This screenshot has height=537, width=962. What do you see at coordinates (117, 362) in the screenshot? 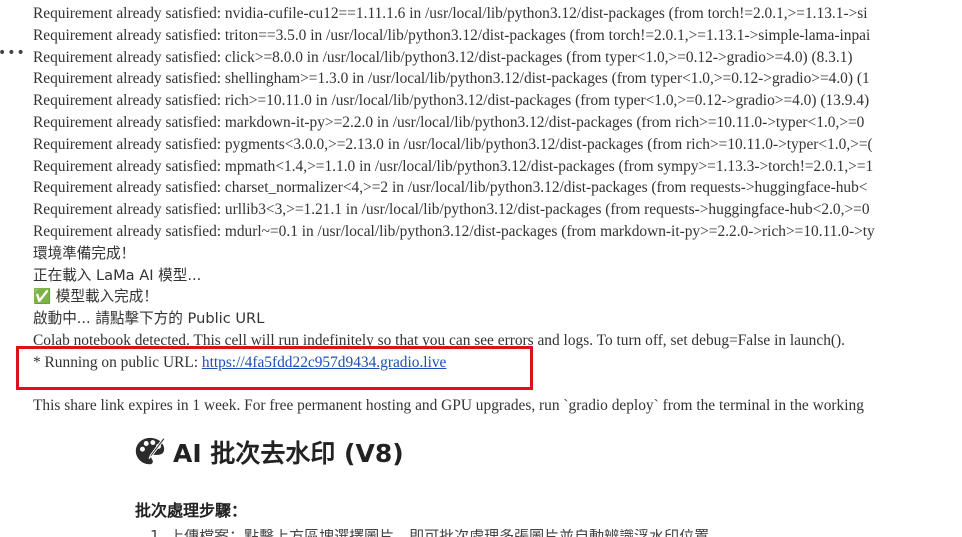
I see `public-url-prefix: * Running on public URL:` at bounding box center [117, 362].